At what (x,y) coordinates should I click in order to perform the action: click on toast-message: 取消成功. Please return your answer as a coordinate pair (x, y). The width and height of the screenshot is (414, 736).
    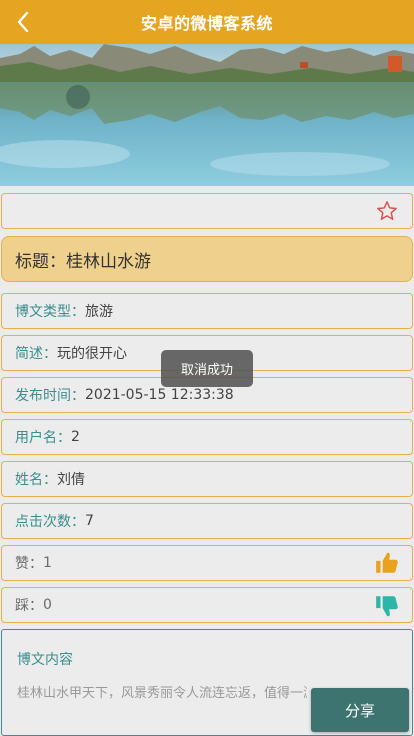
    Looking at the image, I should click on (207, 368).